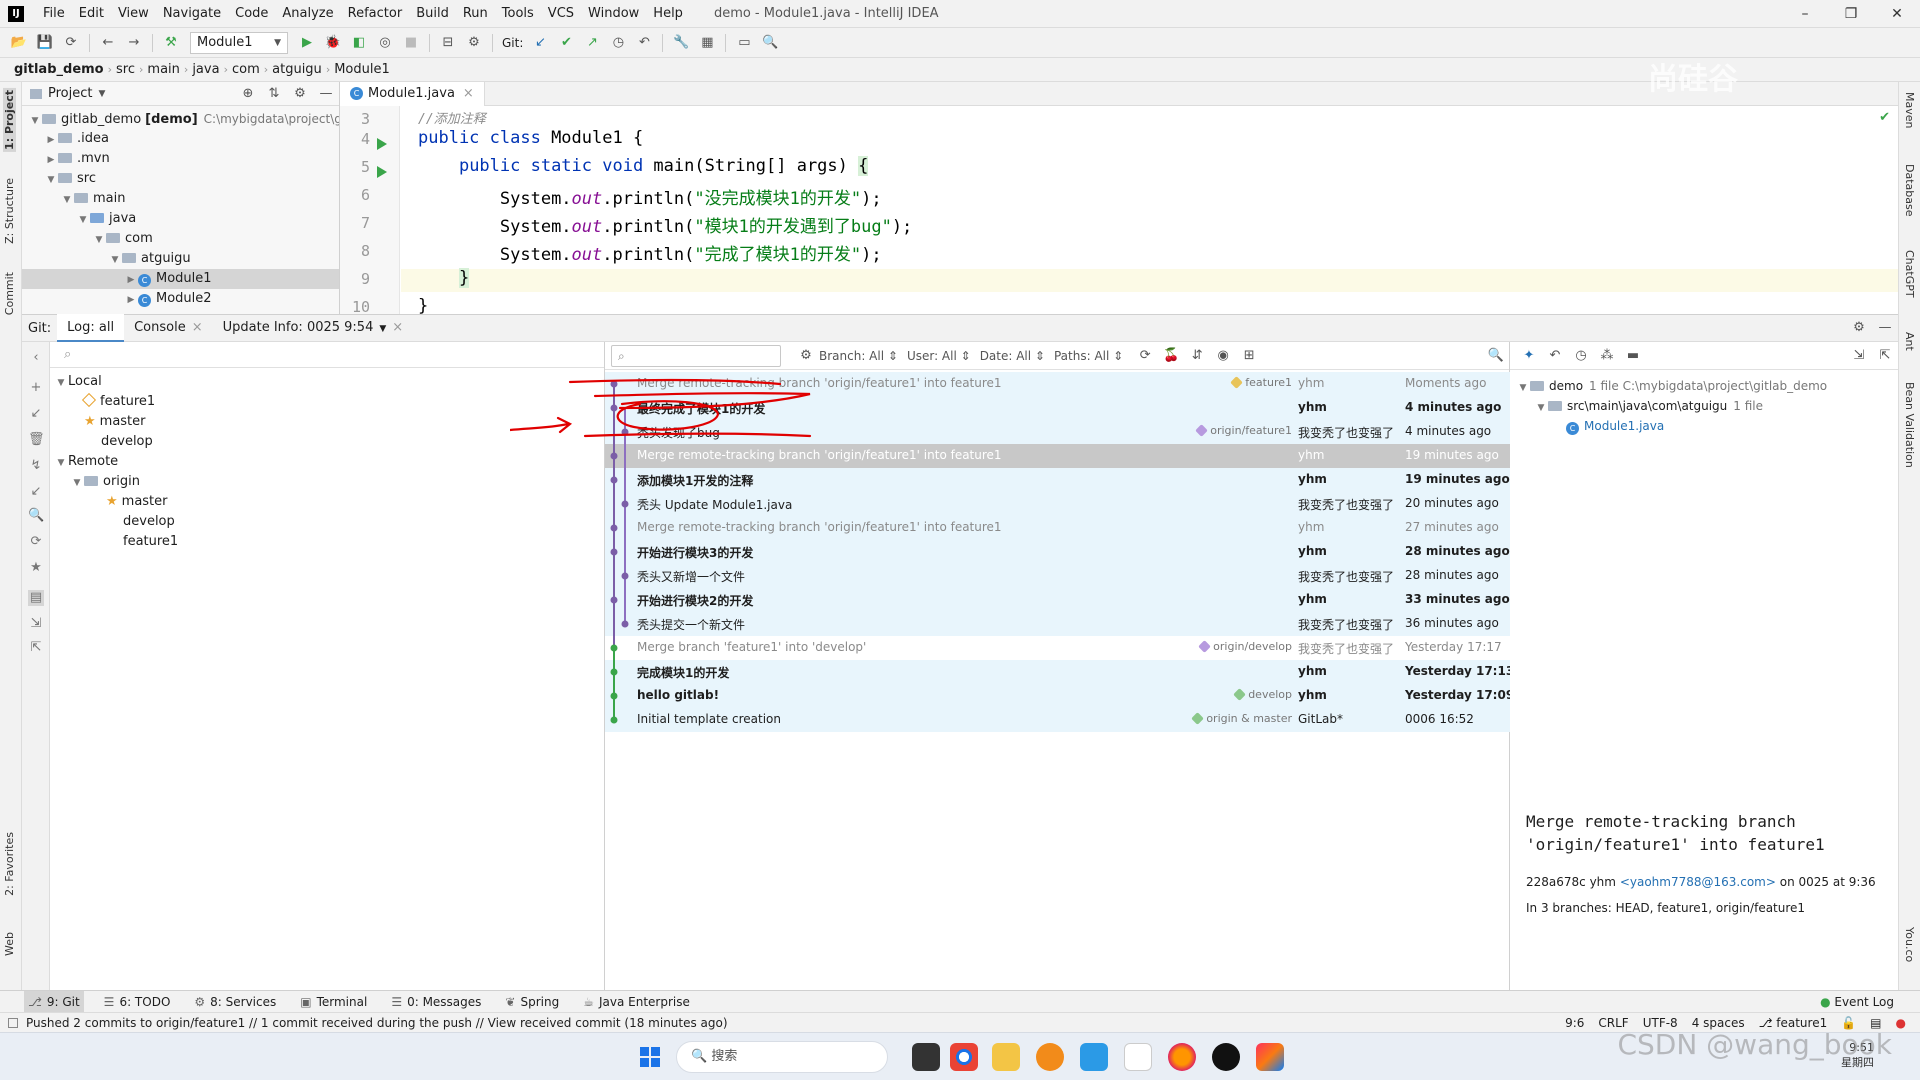  What do you see at coordinates (1182, 1057) in the screenshot?
I see `firefox-icon` at bounding box center [1182, 1057].